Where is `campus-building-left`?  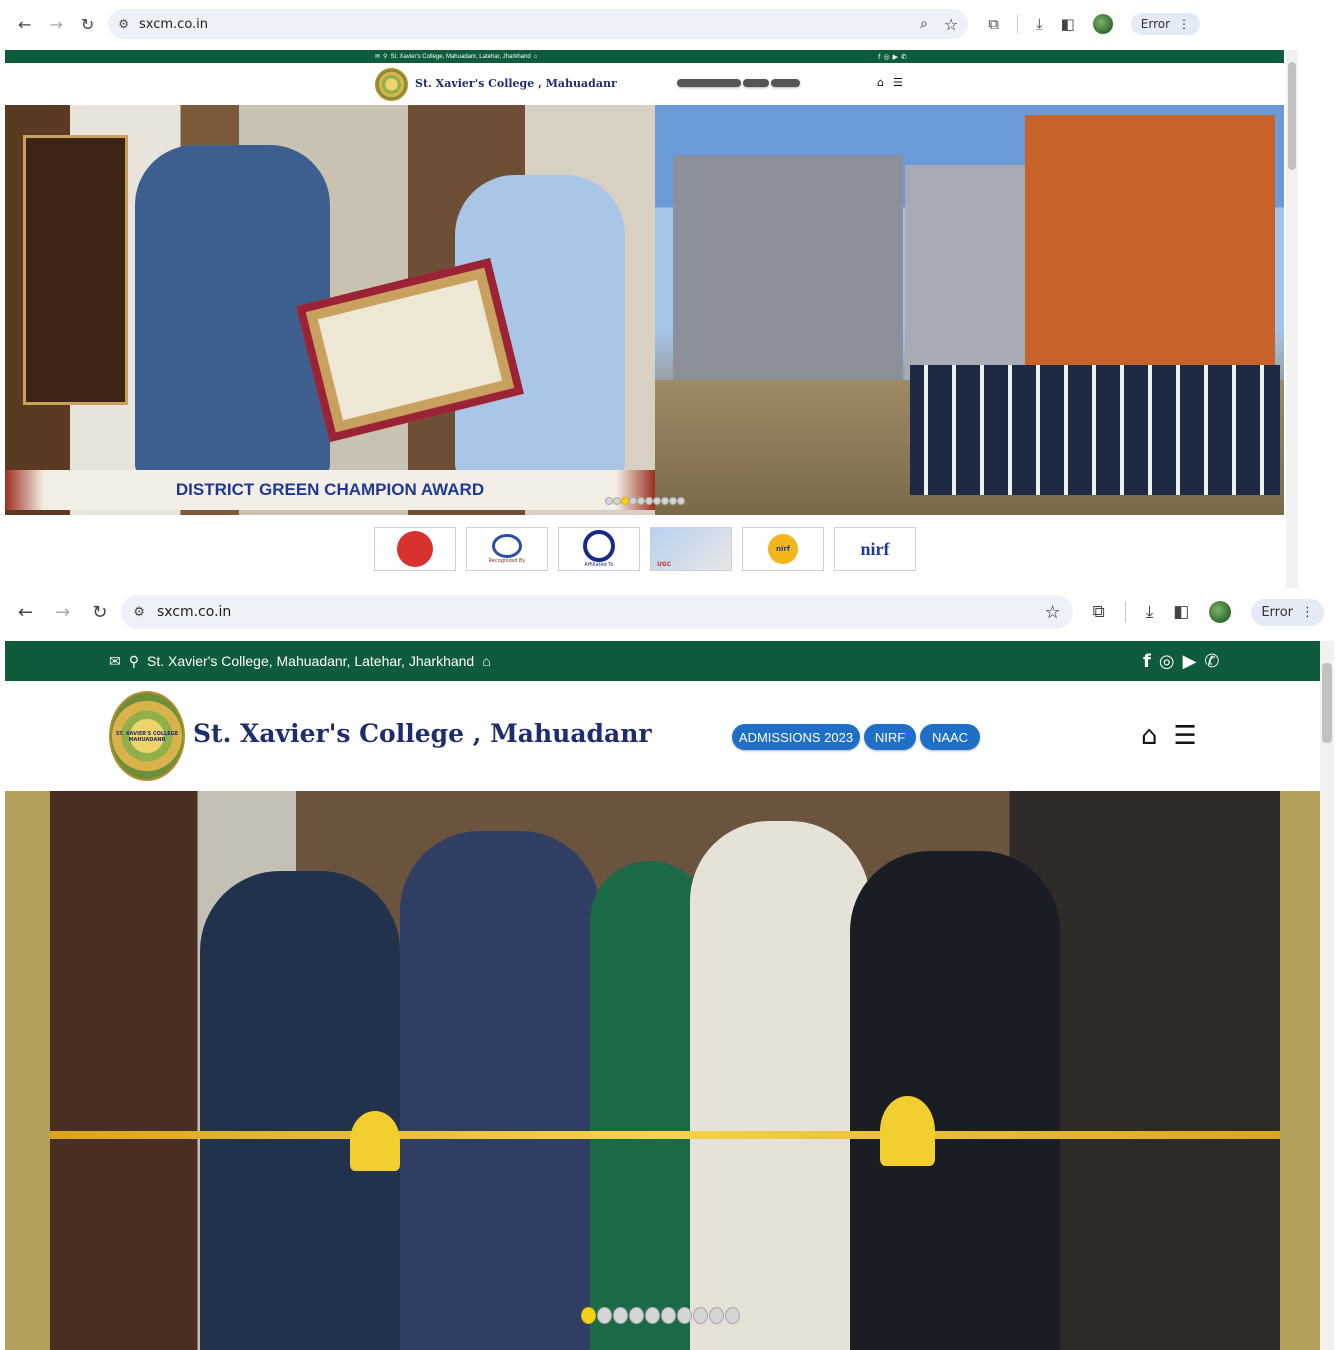
campus-building-left is located at coordinates (788, 267).